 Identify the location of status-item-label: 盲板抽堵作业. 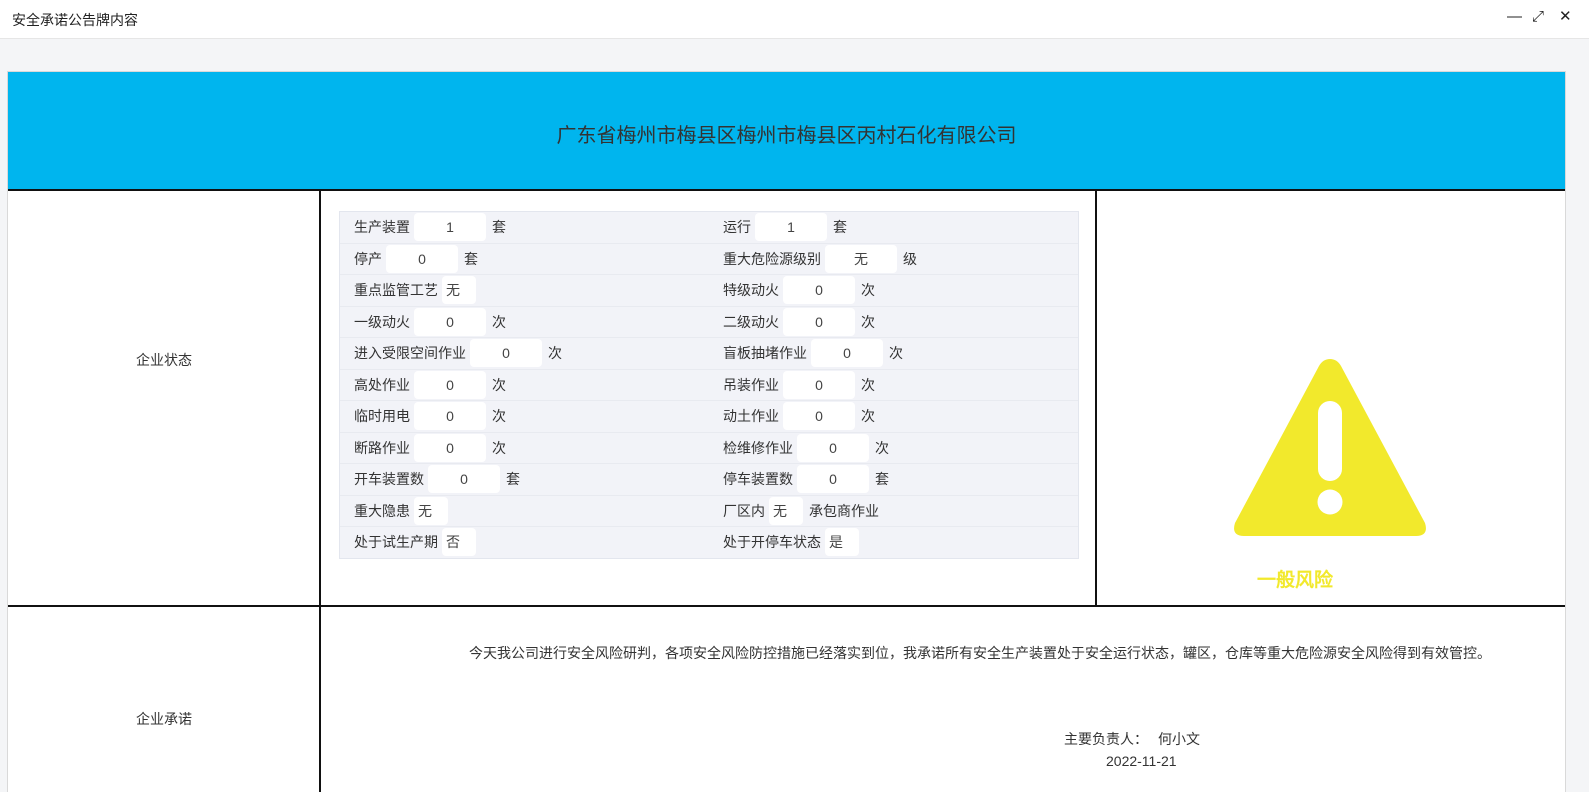
(765, 353).